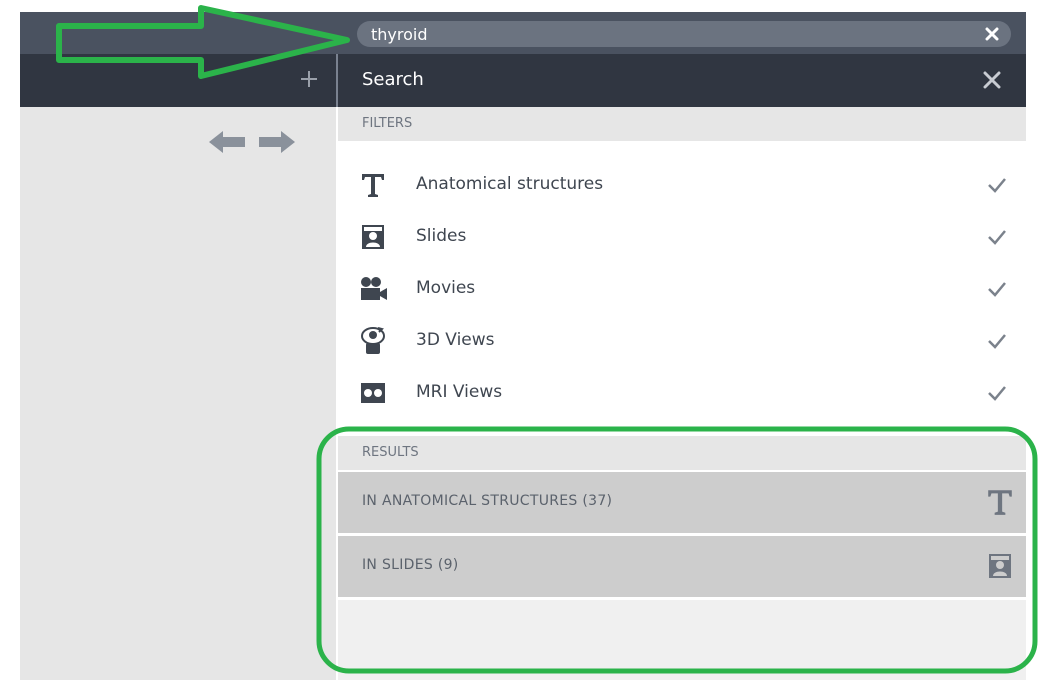  I want to click on plus-icon, so click(309, 79).